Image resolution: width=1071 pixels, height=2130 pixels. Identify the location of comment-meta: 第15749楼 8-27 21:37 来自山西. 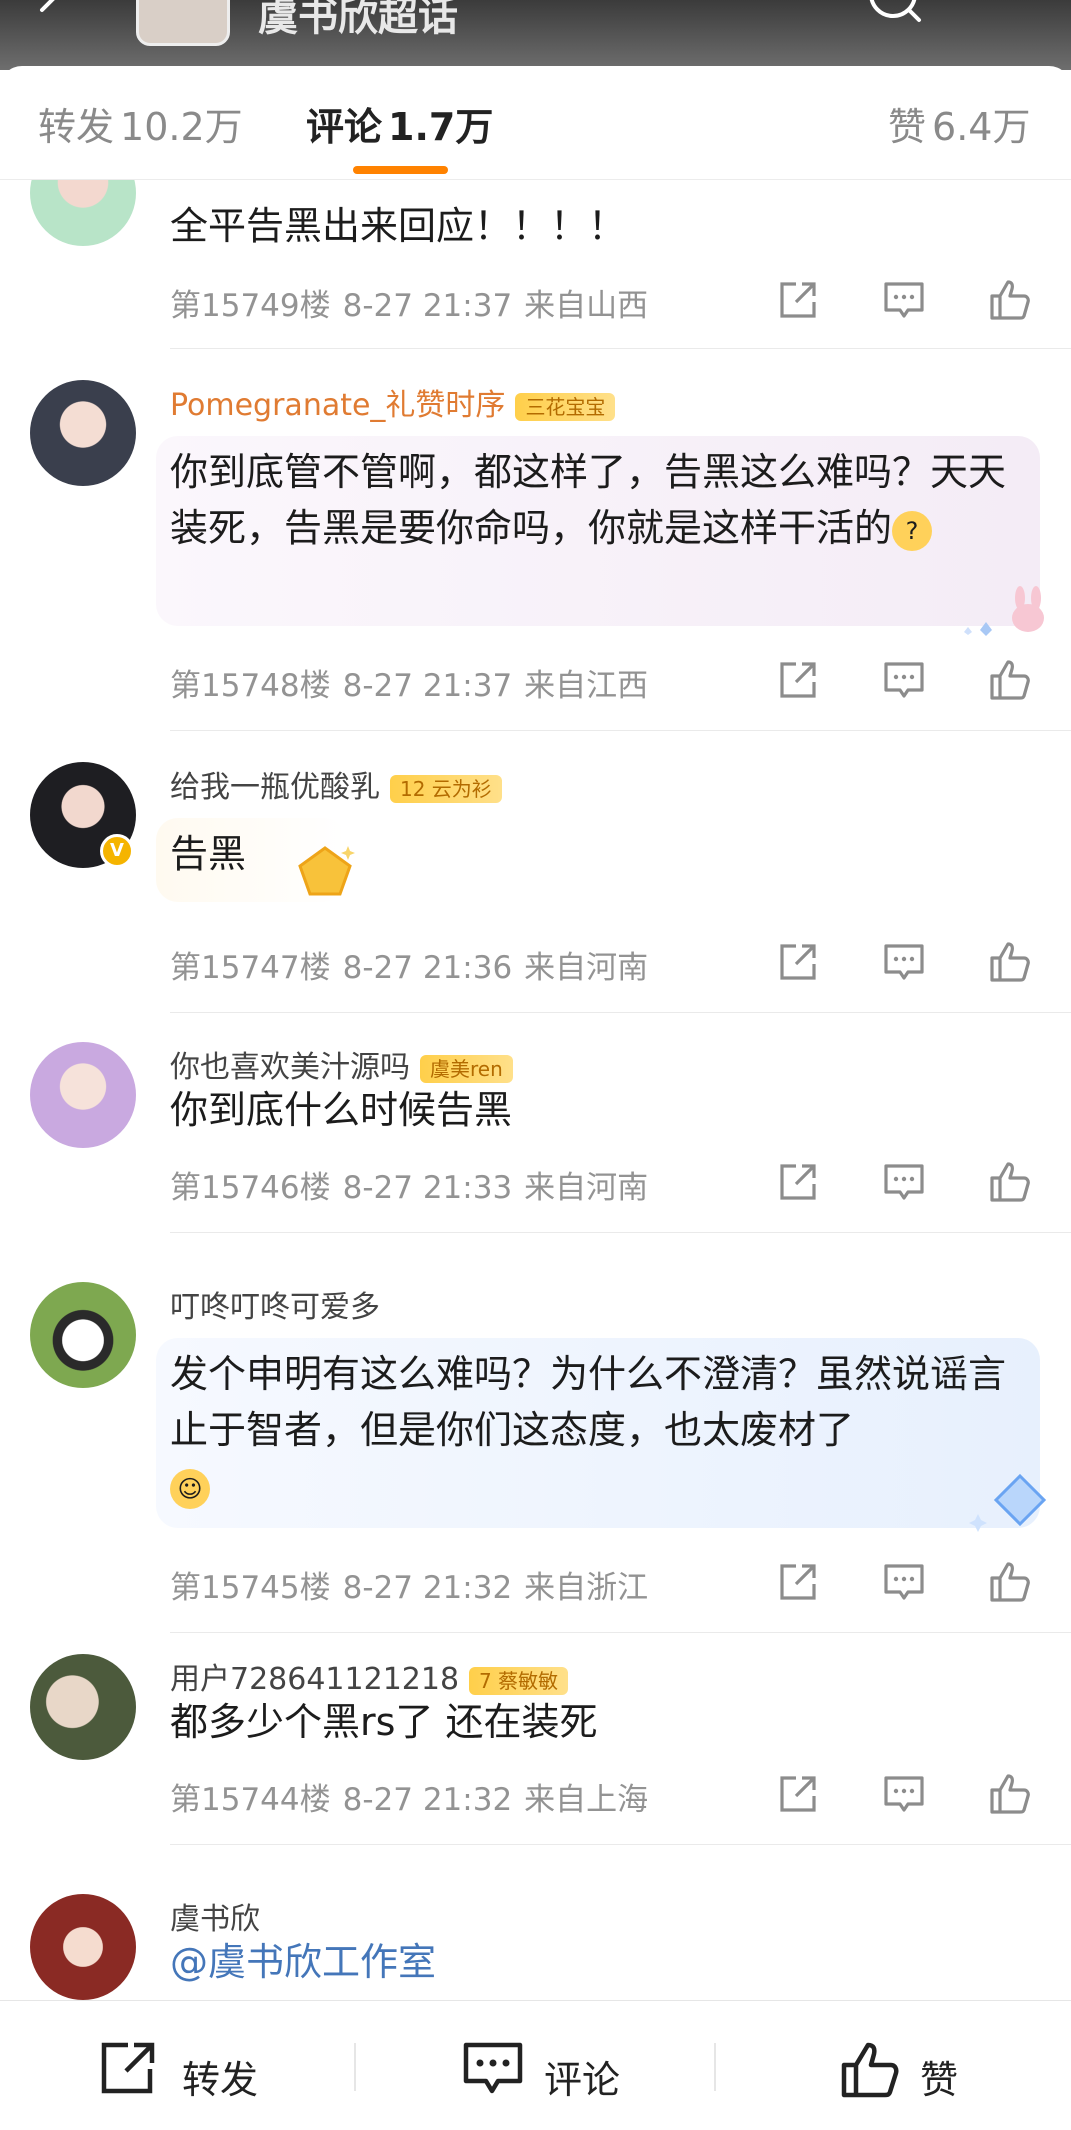
(415, 302).